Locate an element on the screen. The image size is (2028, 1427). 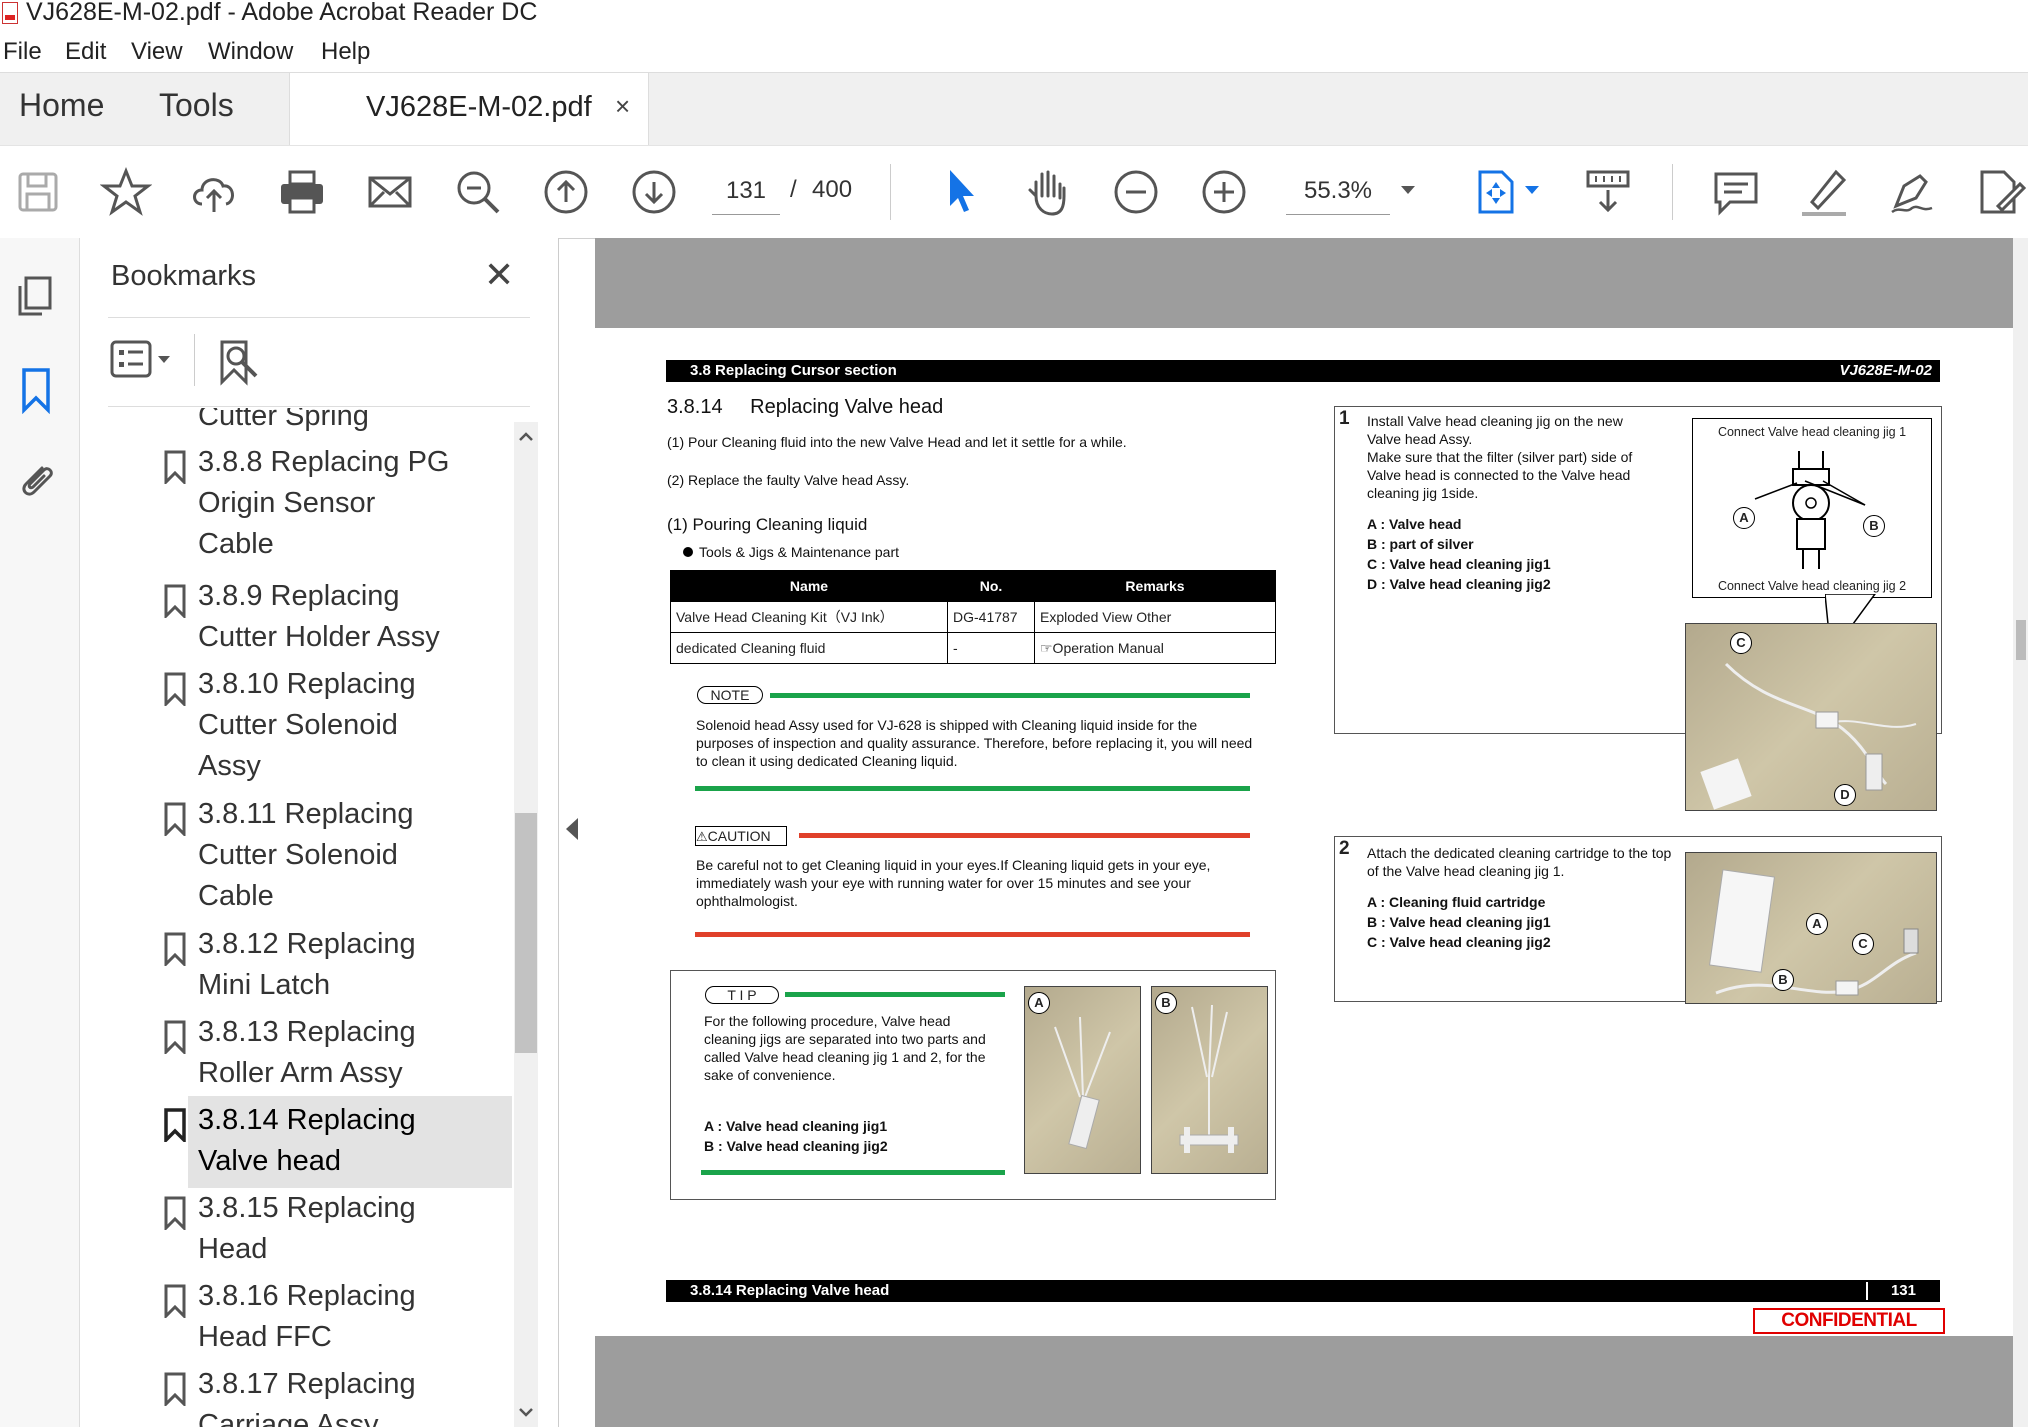
table-header: Name is located at coordinates (809, 586).